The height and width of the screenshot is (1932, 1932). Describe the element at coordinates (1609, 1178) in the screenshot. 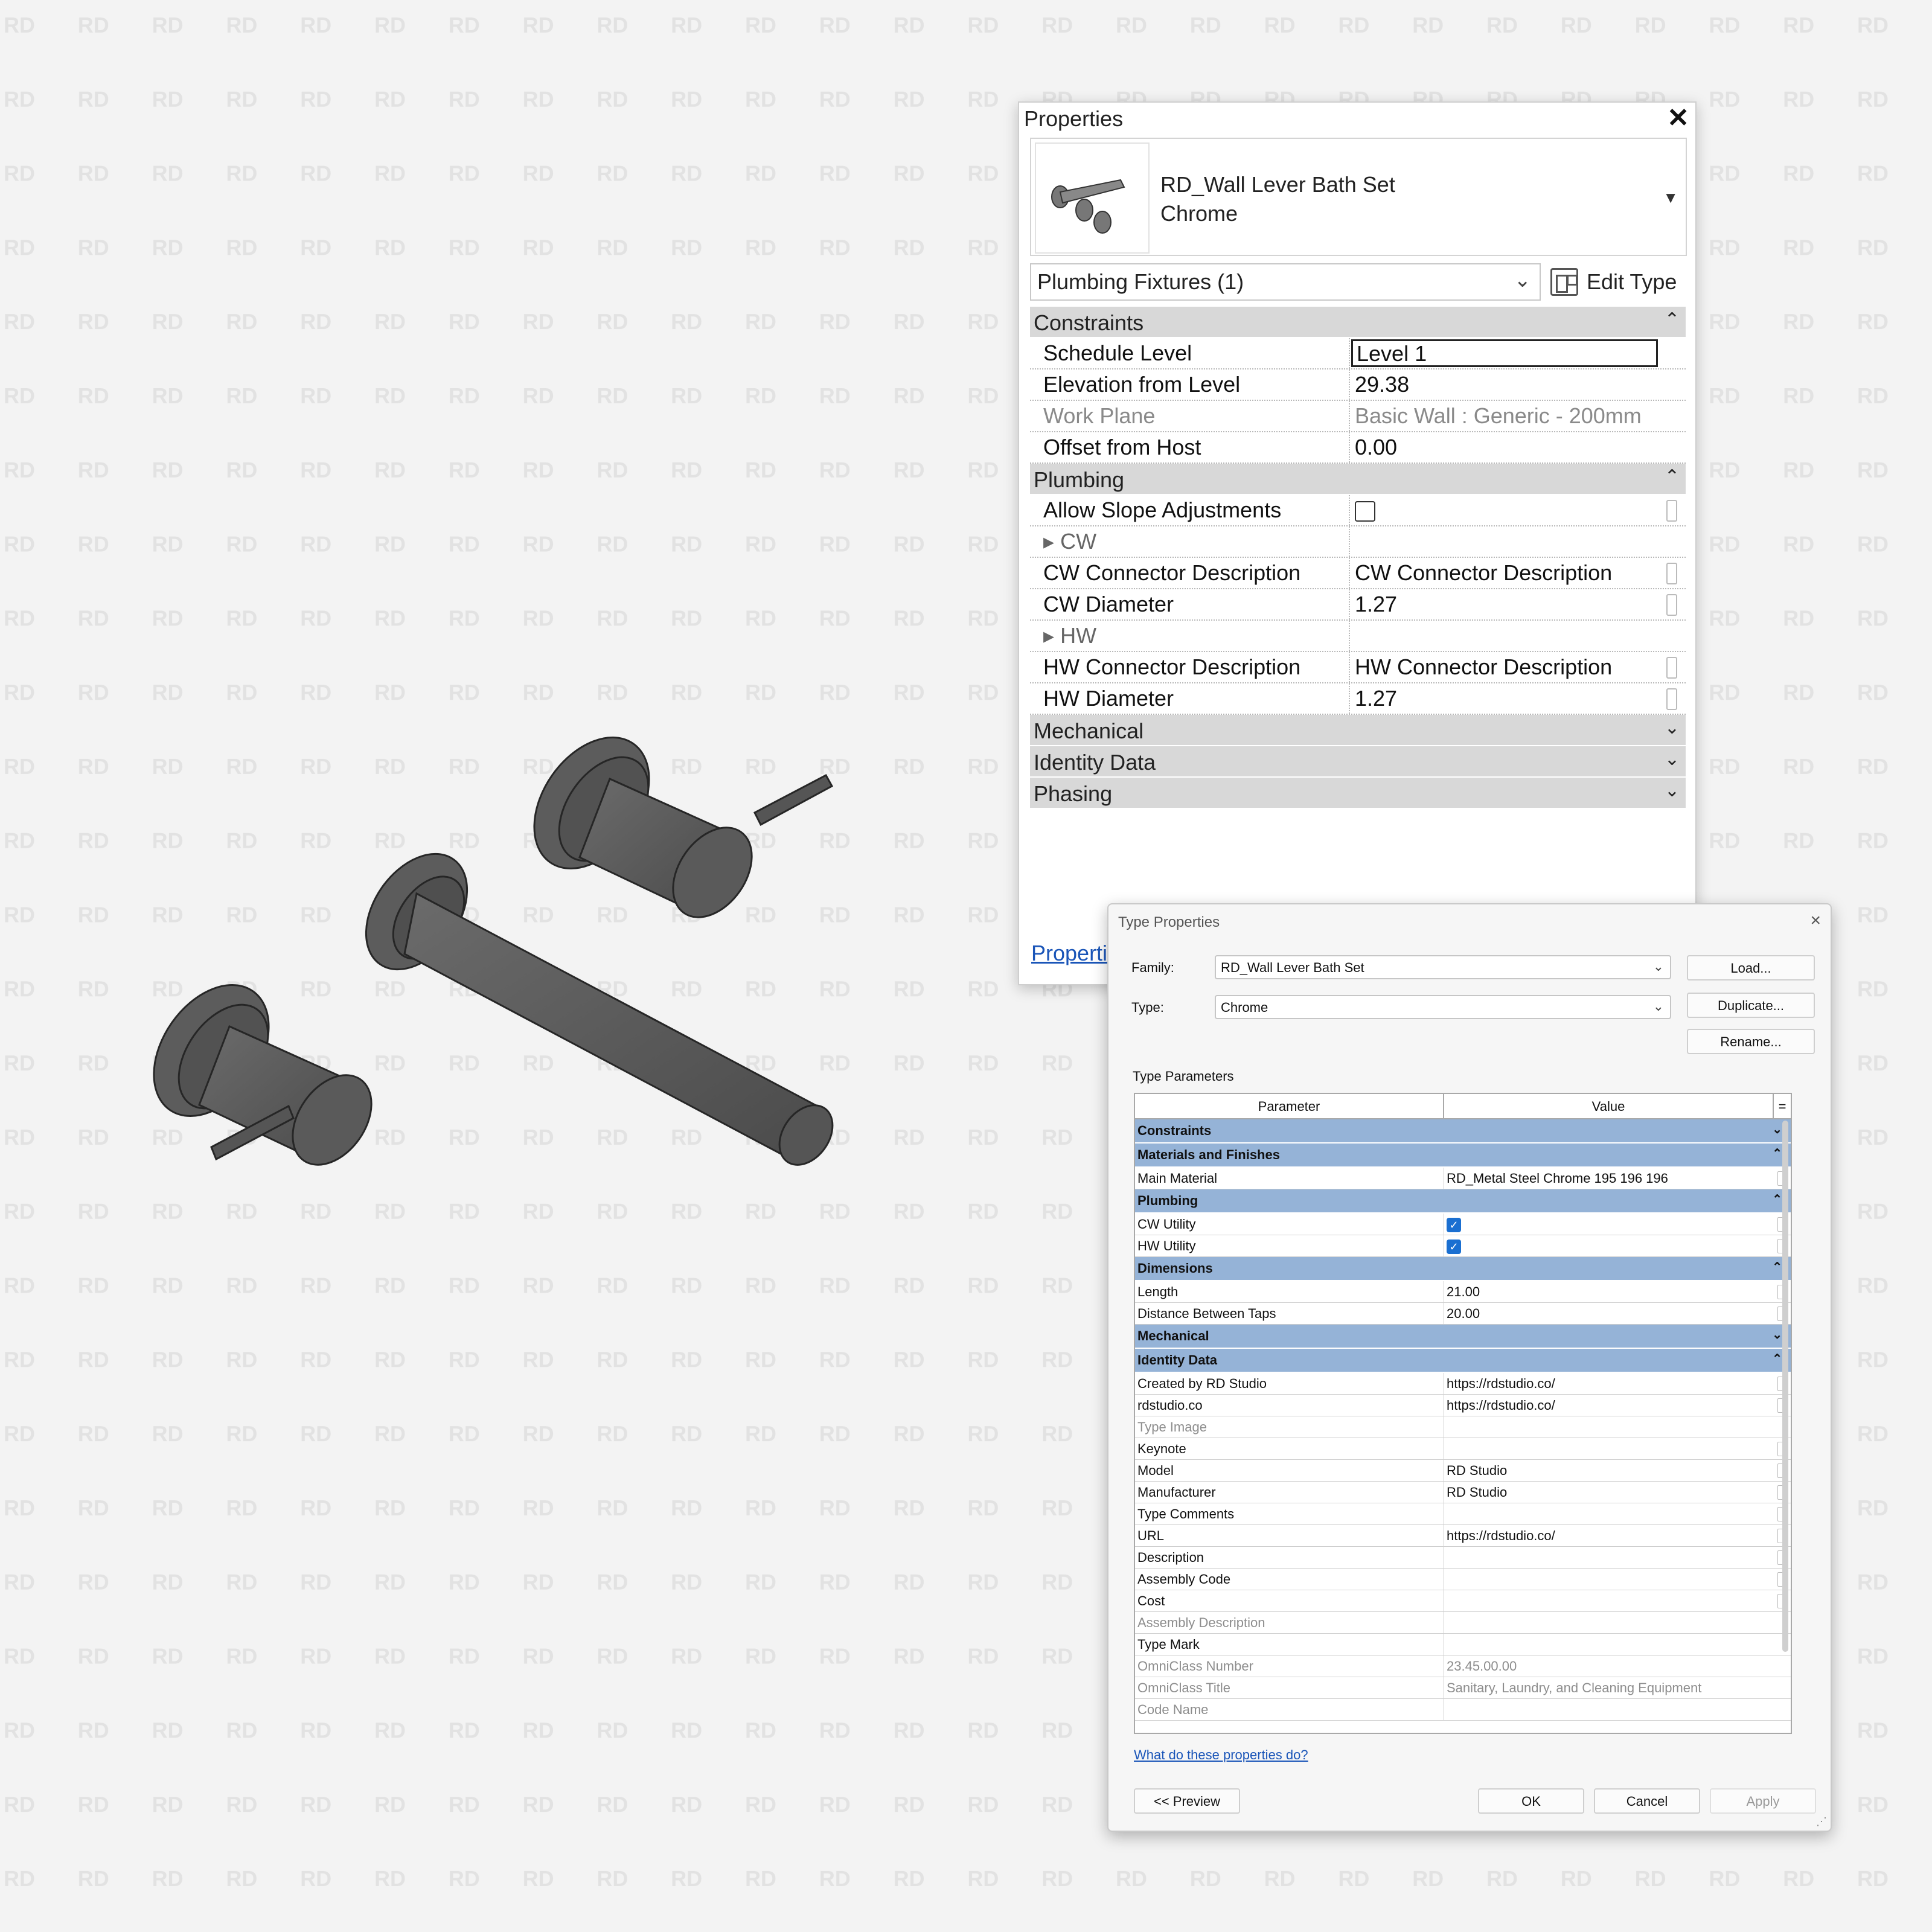

I see `param-value: RD_Metal Steel Chrome 195 196 196` at that location.